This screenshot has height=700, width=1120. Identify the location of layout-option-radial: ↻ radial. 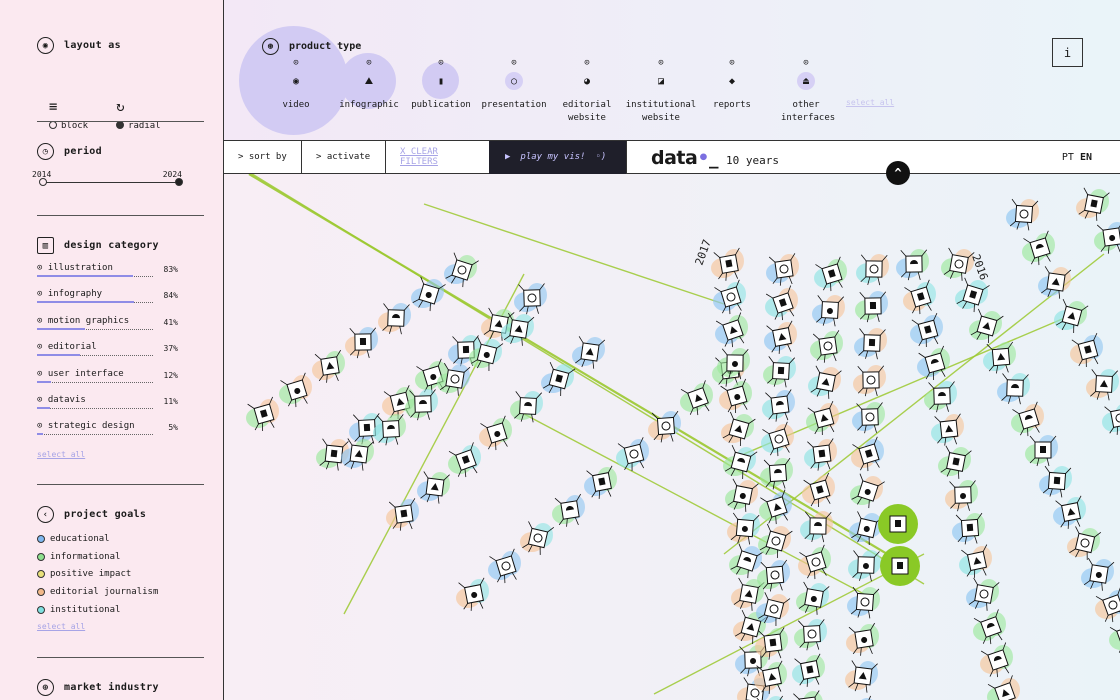
(138, 115).